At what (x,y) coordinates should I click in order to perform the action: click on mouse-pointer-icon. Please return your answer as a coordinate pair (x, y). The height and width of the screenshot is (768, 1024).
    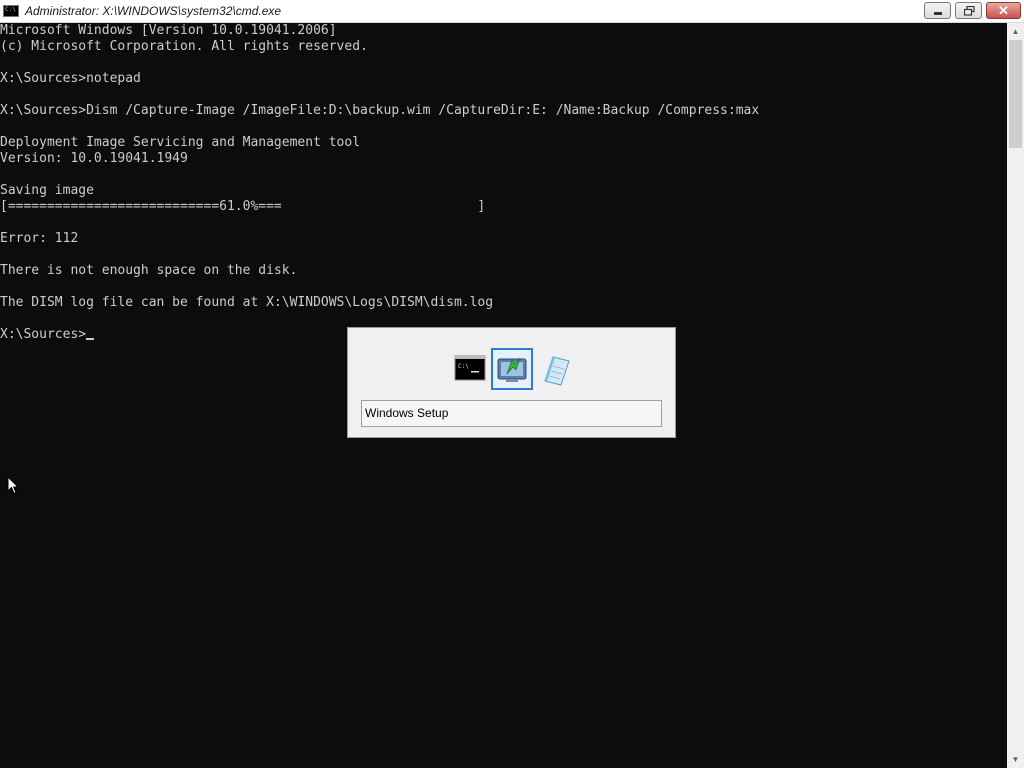
    Looking at the image, I should click on (13, 485).